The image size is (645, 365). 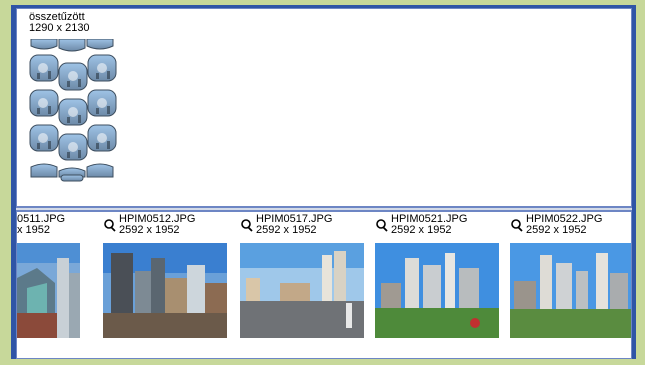 What do you see at coordinates (59, 28) in the screenshot?
I see `composite-dimensions: 1290 x 2130` at bounding box center [59, 28].